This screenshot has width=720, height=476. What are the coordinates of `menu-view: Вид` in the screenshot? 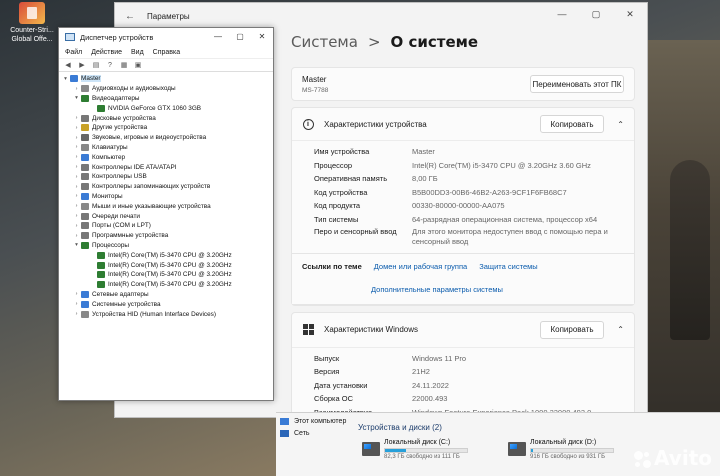 It's located at (137, 52).